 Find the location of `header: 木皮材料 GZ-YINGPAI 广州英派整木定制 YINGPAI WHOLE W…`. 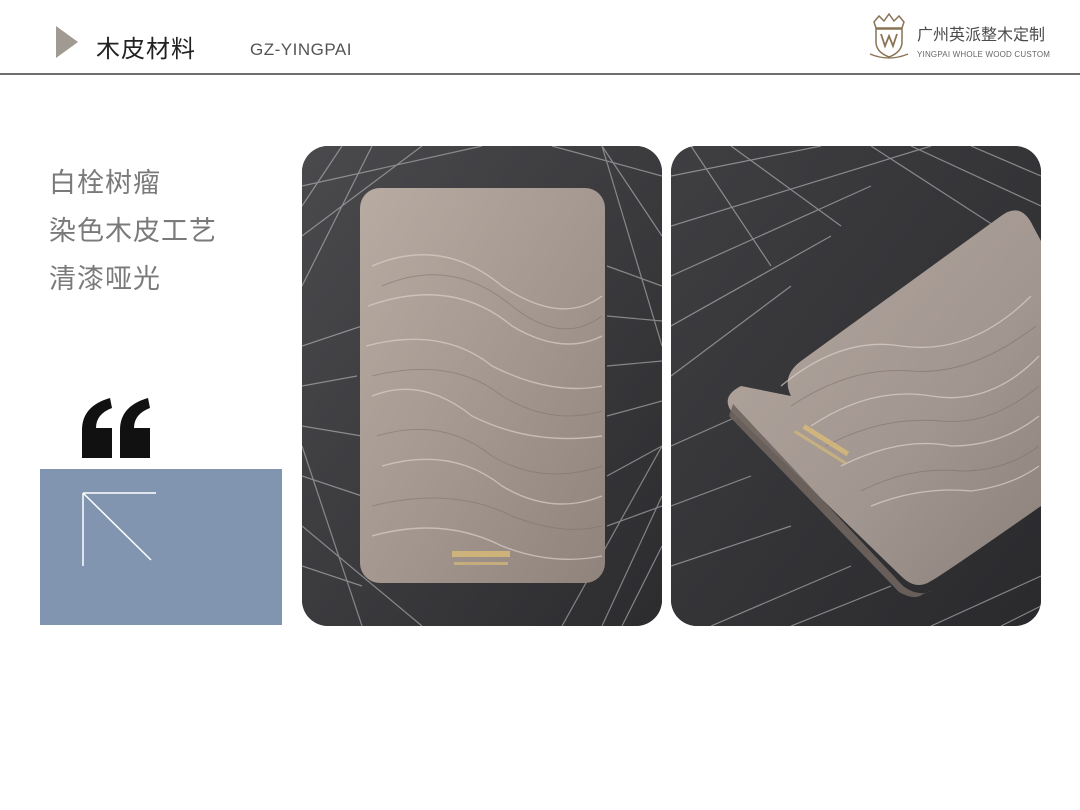

header: 木皮材料 GZ-YINGPAI 广州英派整木定制 YINGPAI WHOLE W… is located at coordinates (540, 38).